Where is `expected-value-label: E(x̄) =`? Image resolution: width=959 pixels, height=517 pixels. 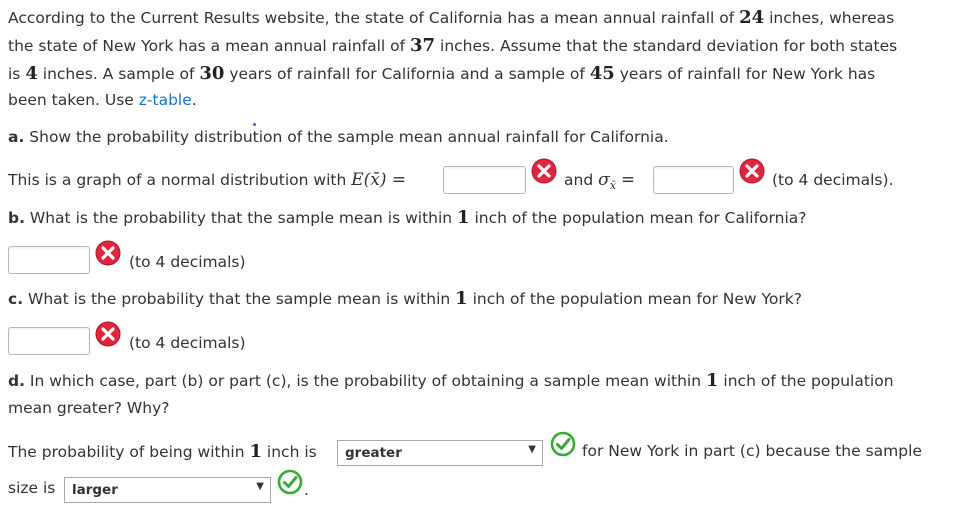 expected-value-label: E(x̄) = is located at coordinates (379, 180).